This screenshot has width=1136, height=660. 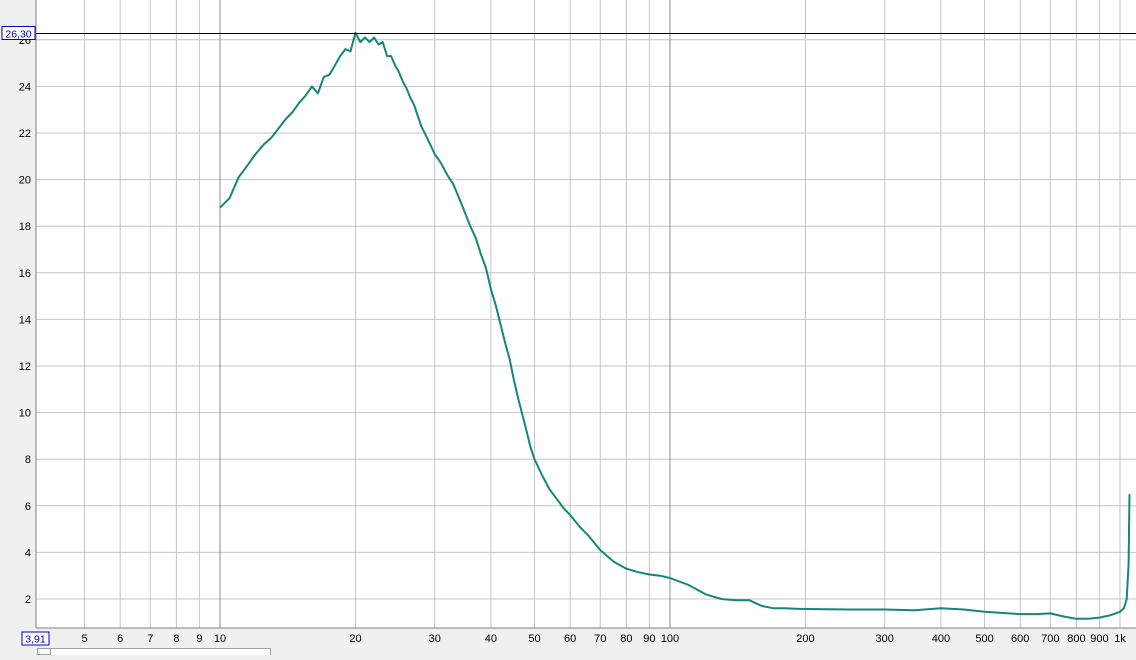 I want to click on x-tick-label: 200, so click(x=805, y=639).